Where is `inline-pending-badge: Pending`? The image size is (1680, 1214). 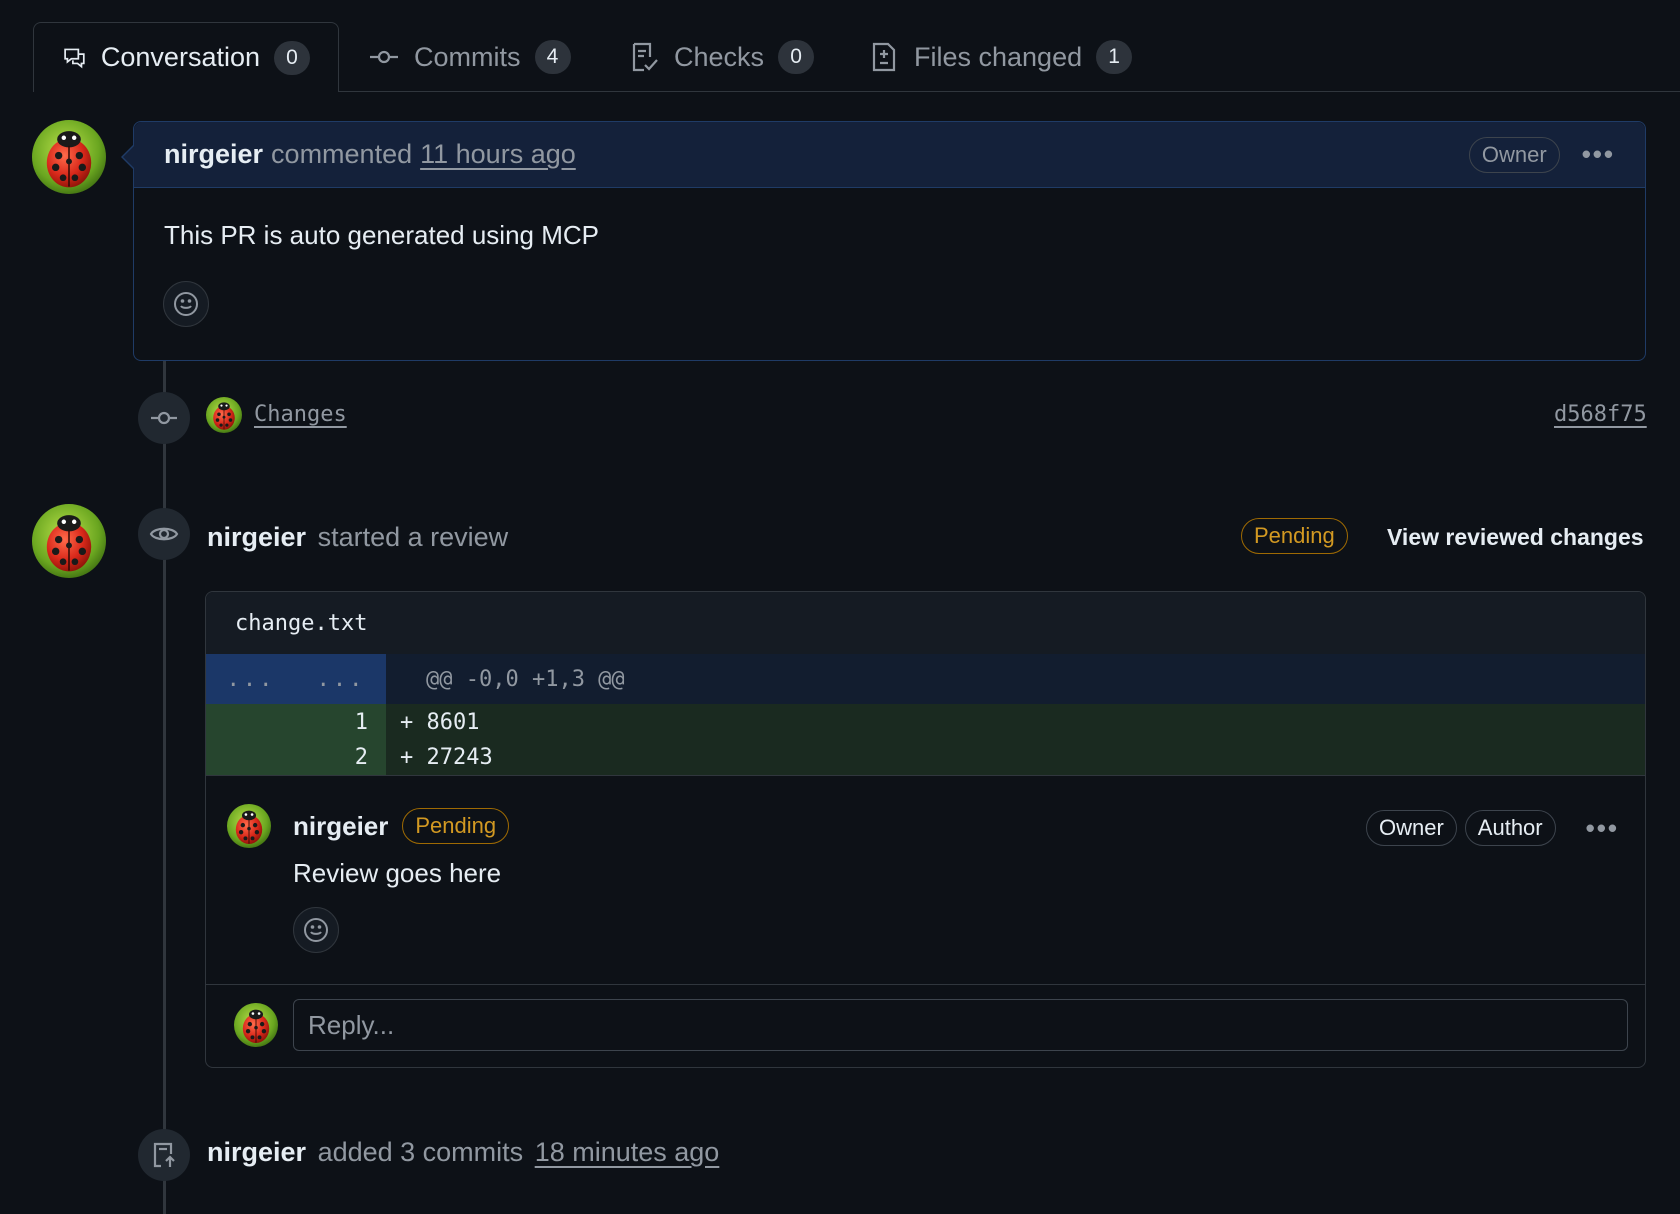
inline-pending-badge: Pending is located at coordinates (456, 826).